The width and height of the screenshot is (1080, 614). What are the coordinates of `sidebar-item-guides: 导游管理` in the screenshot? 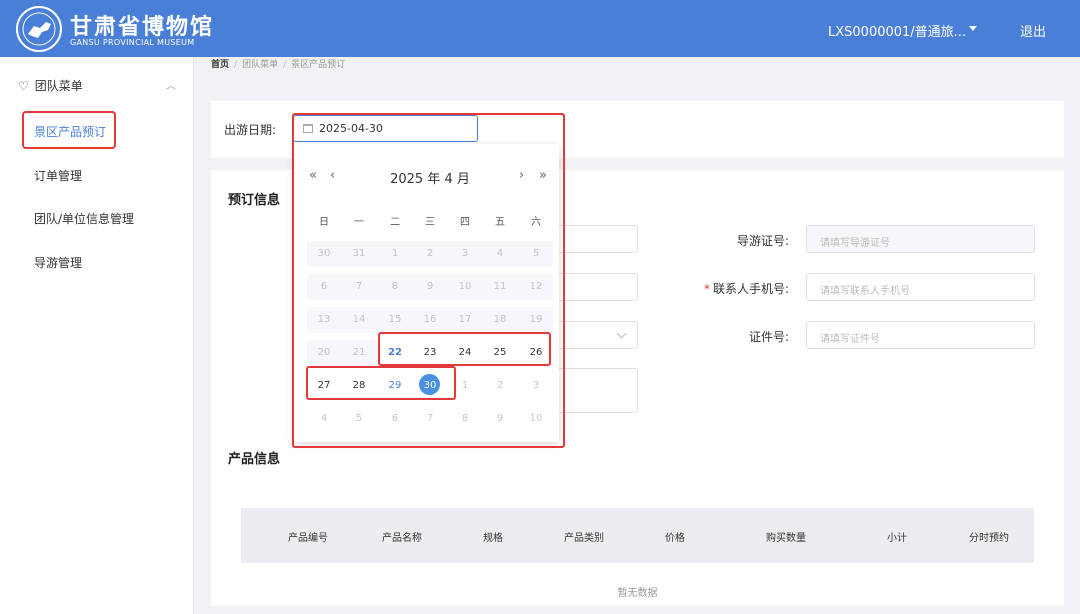 It's located at (58, 262).